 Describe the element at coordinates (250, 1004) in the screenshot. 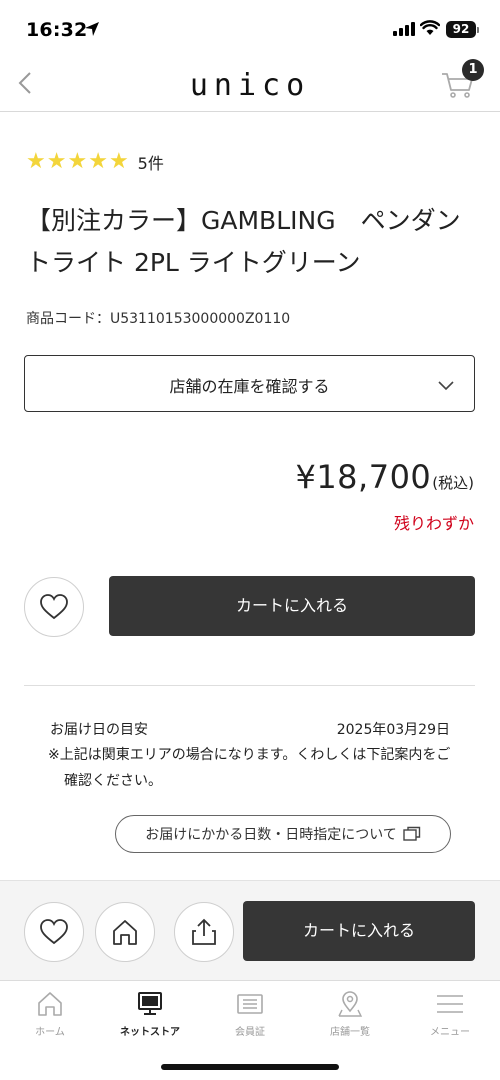

I see `member-card-icon` at that location.